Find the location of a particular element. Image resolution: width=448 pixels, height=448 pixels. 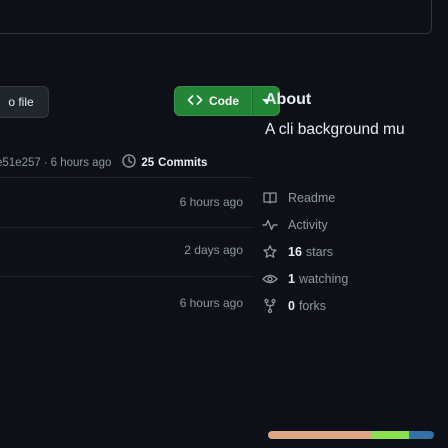

eye-icon is located at coordinates (270, 279).